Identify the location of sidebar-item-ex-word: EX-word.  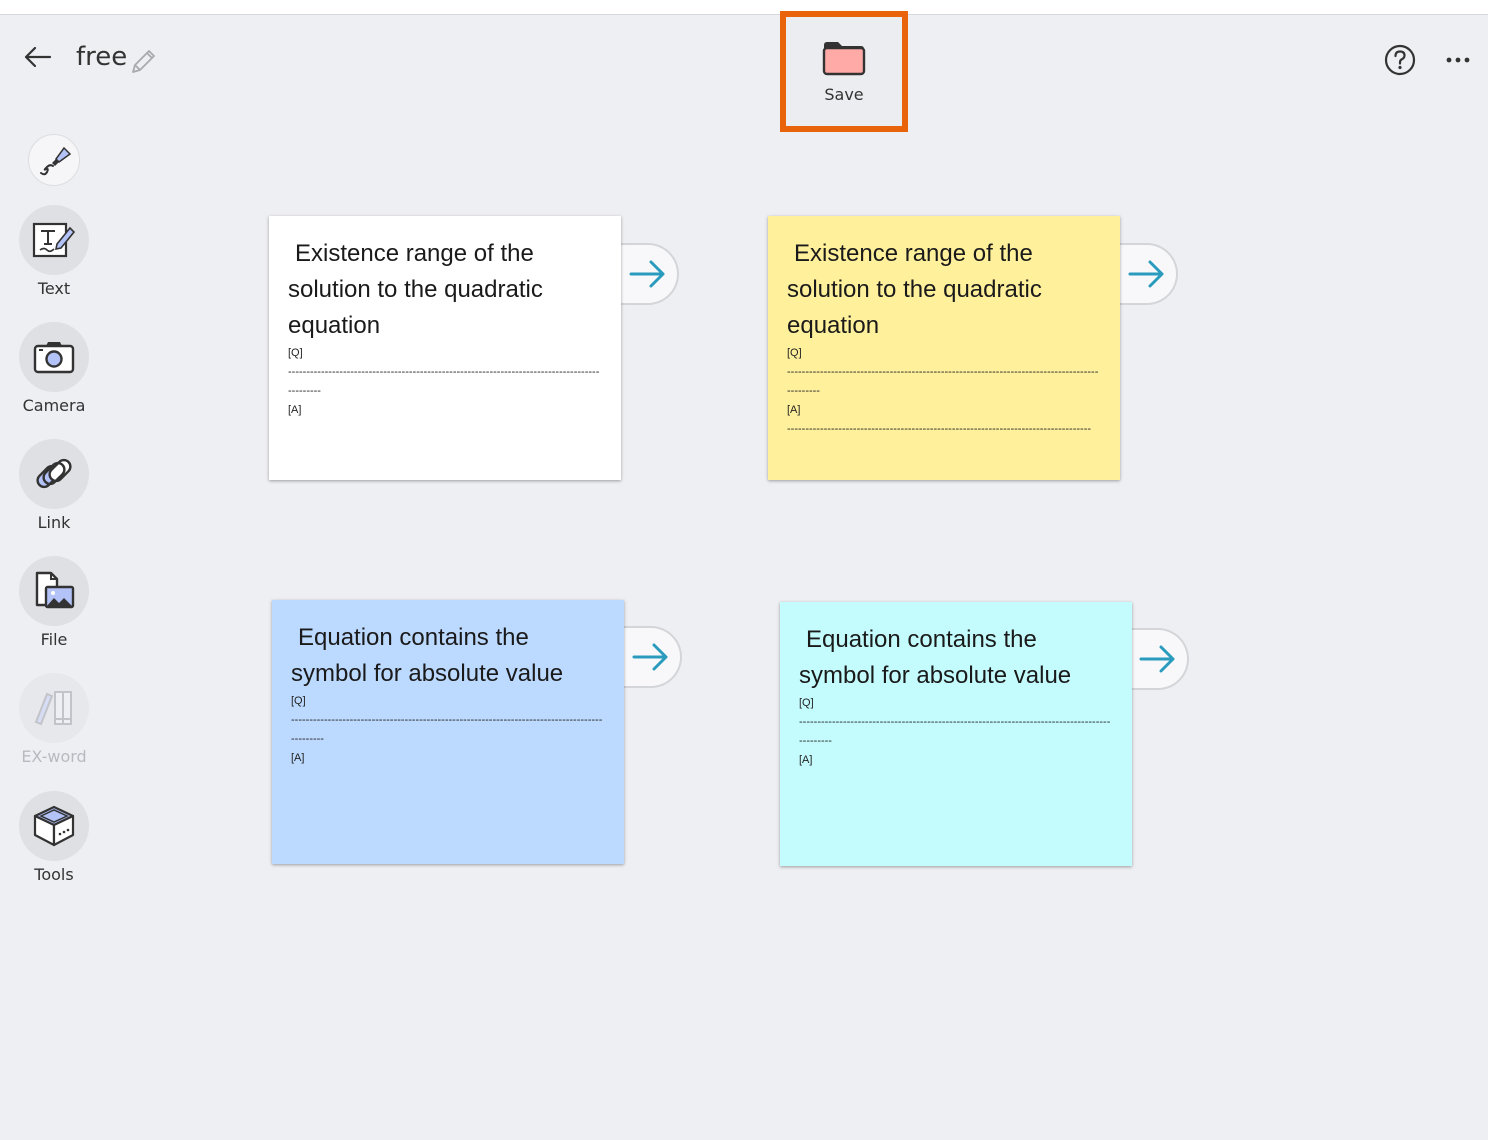
(54, 719).